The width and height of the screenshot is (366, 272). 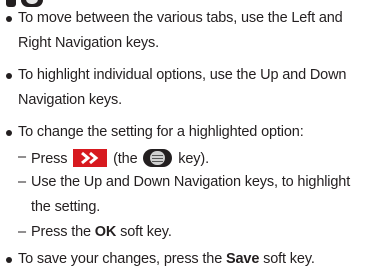 What do you see at coordinates (125, 159) in the screenshot?
I see `step-text: (the` at bounding box center [125, 159].